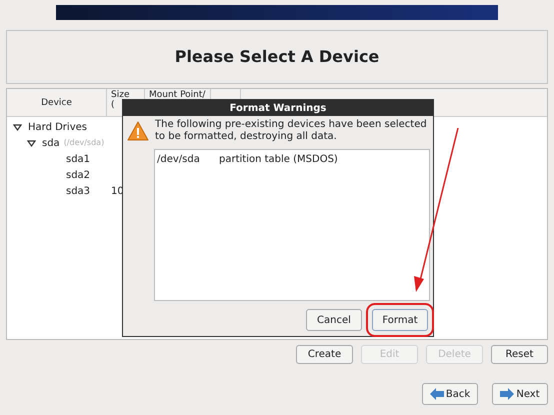 This screenshot has width=554, height=415. What do you see at coordinates (57, 127) in the screenshot?
I see `device-name: Hard Drives` at bounding box center [57, 127].